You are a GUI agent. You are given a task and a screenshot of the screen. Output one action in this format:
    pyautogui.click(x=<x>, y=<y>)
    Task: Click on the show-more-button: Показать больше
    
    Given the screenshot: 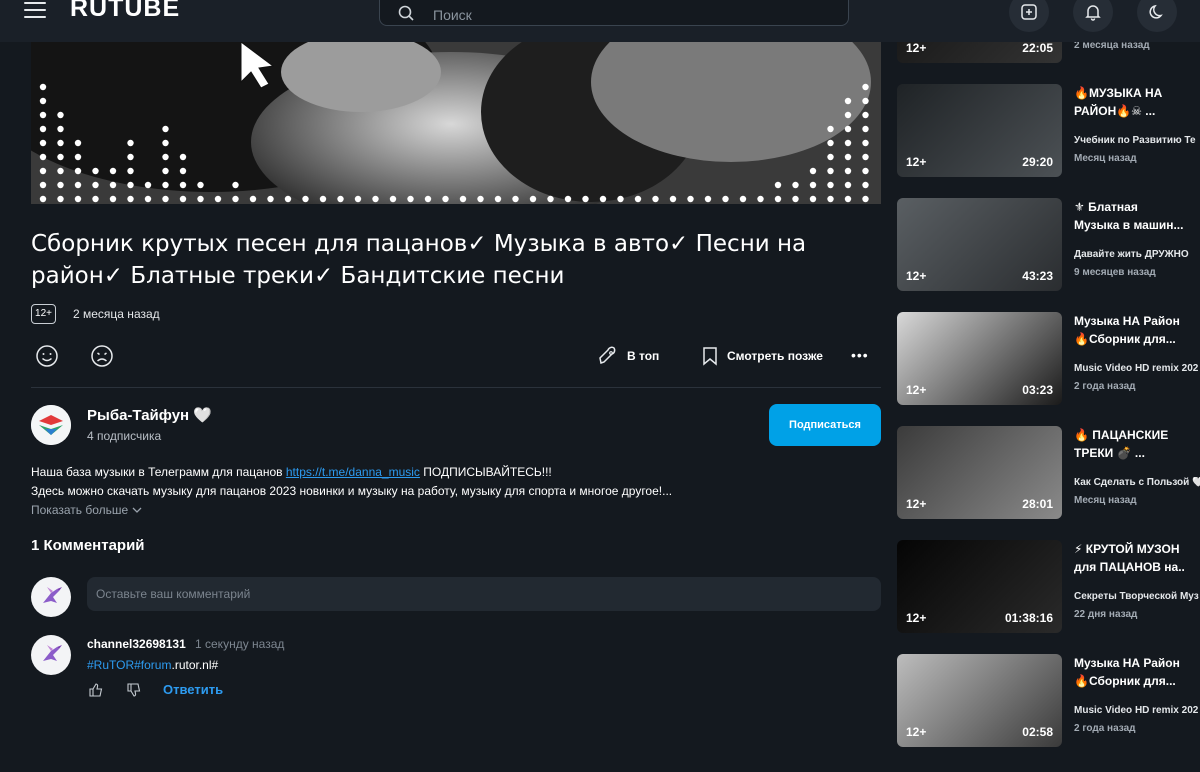 What is the action you would take?
    pyautogui.click(x=86, y=510)
    